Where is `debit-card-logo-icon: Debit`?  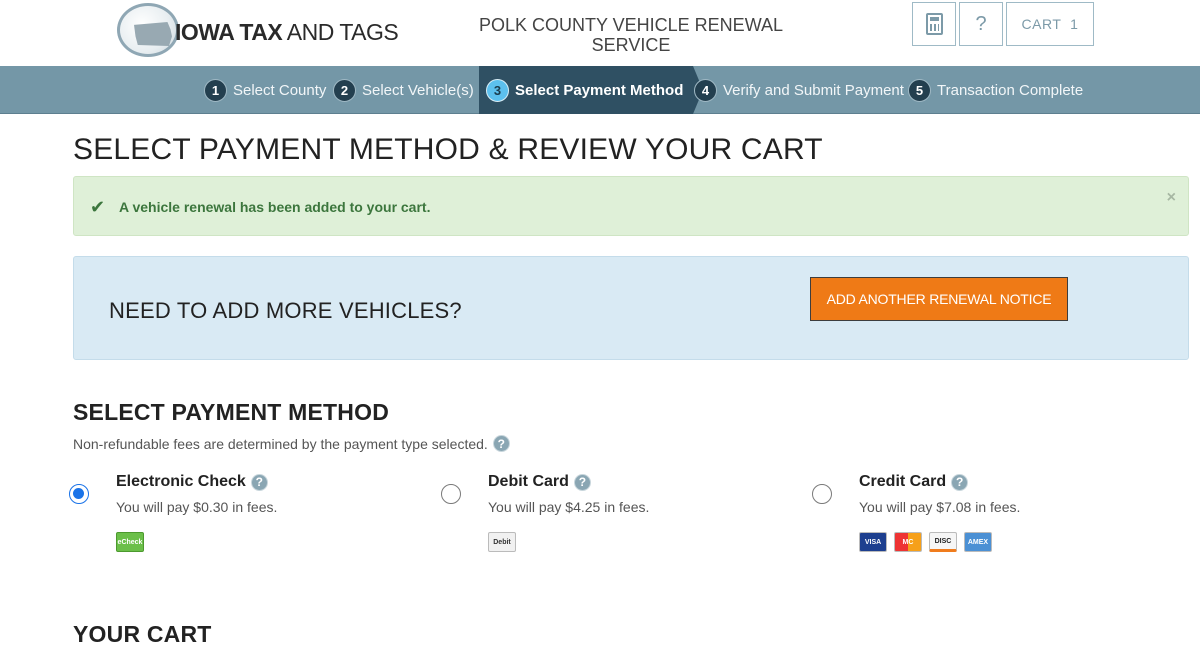 debit-card-logo-icon: Debit is located at coordinates (502, 542).